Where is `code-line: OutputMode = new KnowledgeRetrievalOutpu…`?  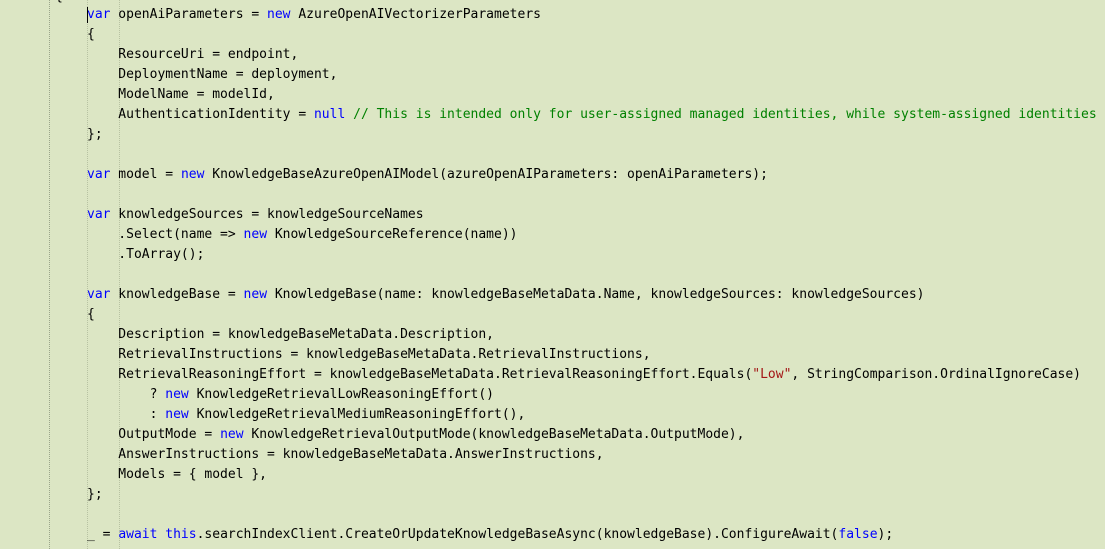 code-line: OutputMode = new KnowledgeRetrievalOutpu… is located at coordinates (592, 435).